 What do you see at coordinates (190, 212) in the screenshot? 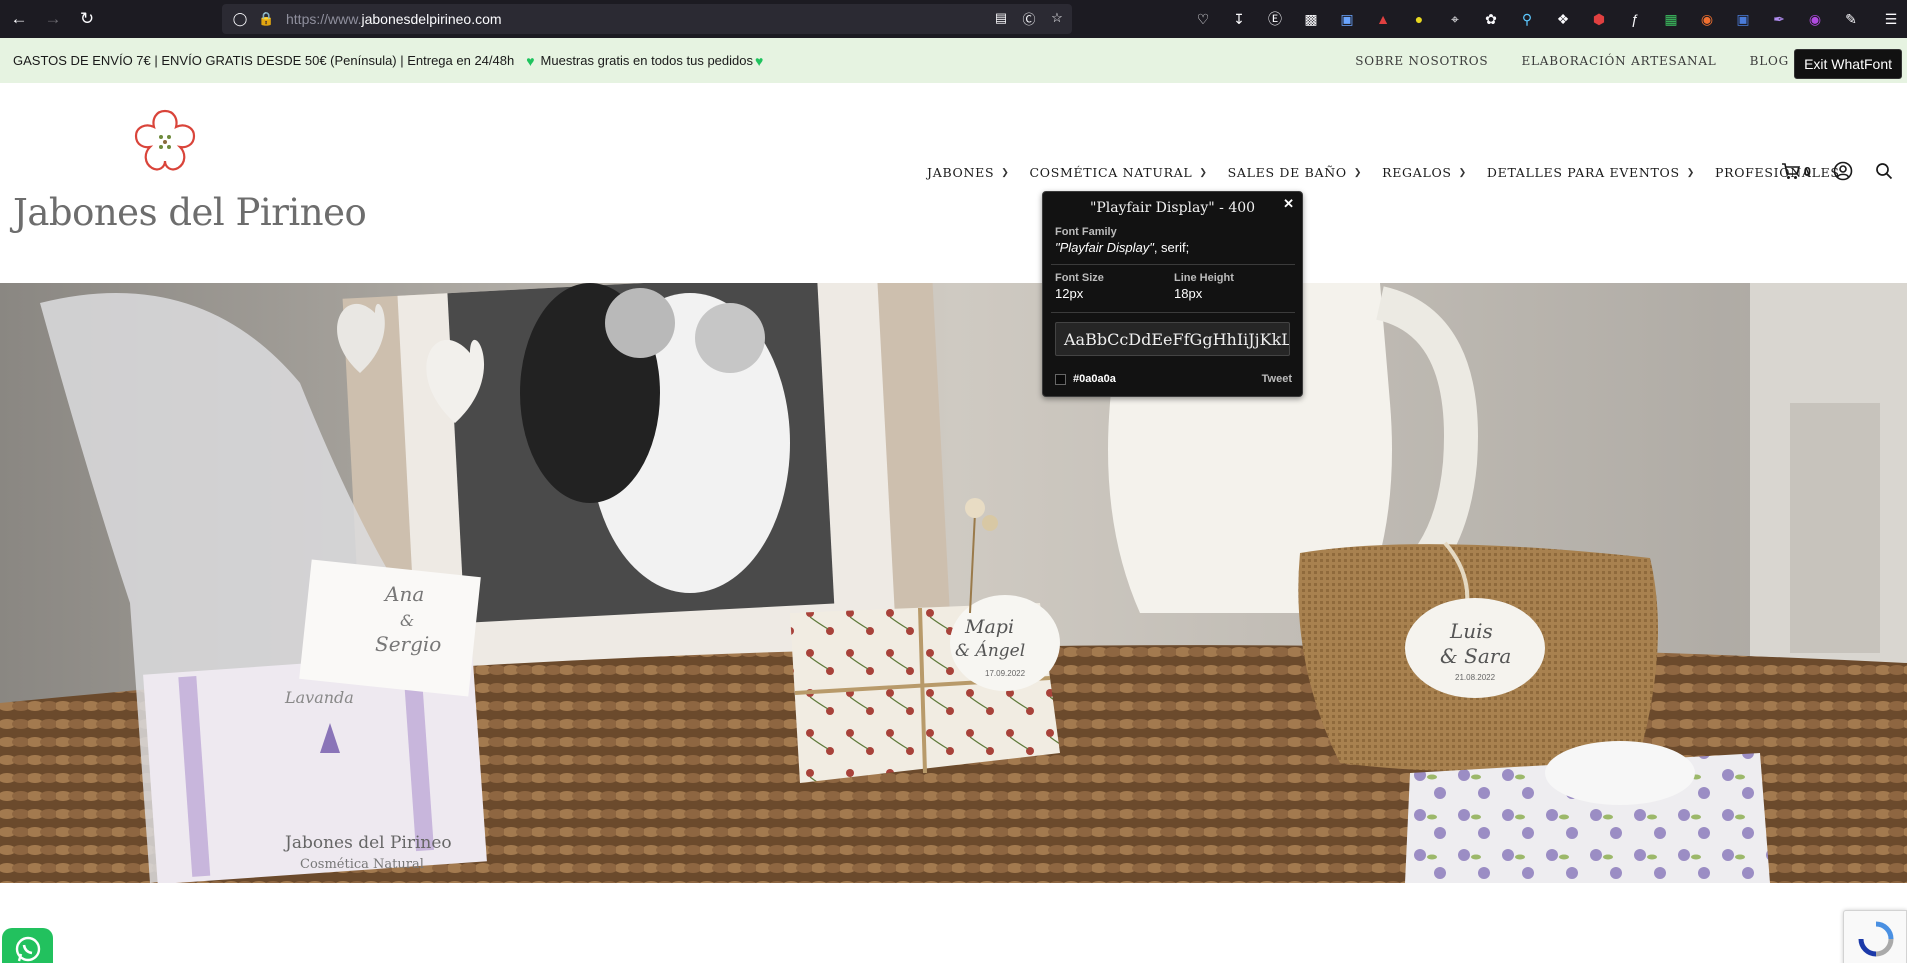
I see `logo-text: Jabones del Pirineo` at bounding box center [190, 212].